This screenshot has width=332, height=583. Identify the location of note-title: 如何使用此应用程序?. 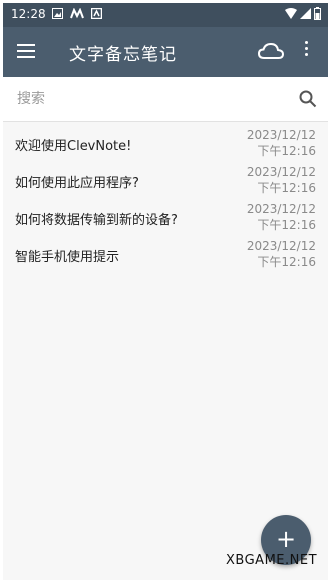
(77, 183).